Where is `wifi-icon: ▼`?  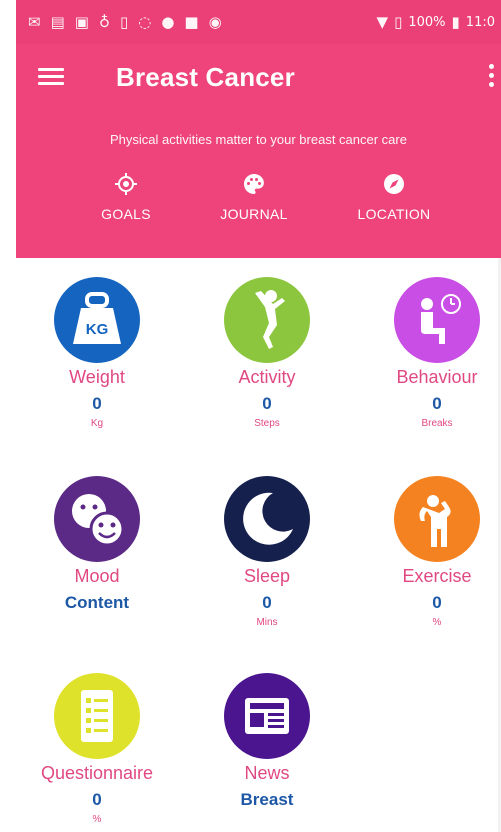
wifi-icon: ▼ is located at coordinates (382, 22).